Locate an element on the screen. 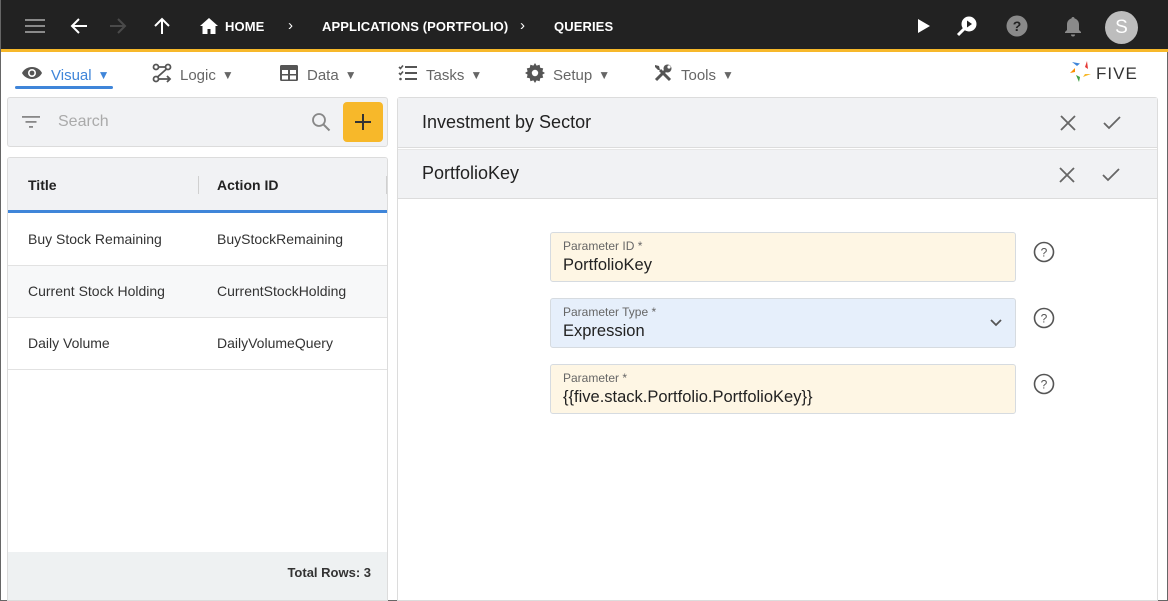 This screenshot has width=1168, height=601. parameter-type-label: Parameter Type * is located at coordinates (610, 312).